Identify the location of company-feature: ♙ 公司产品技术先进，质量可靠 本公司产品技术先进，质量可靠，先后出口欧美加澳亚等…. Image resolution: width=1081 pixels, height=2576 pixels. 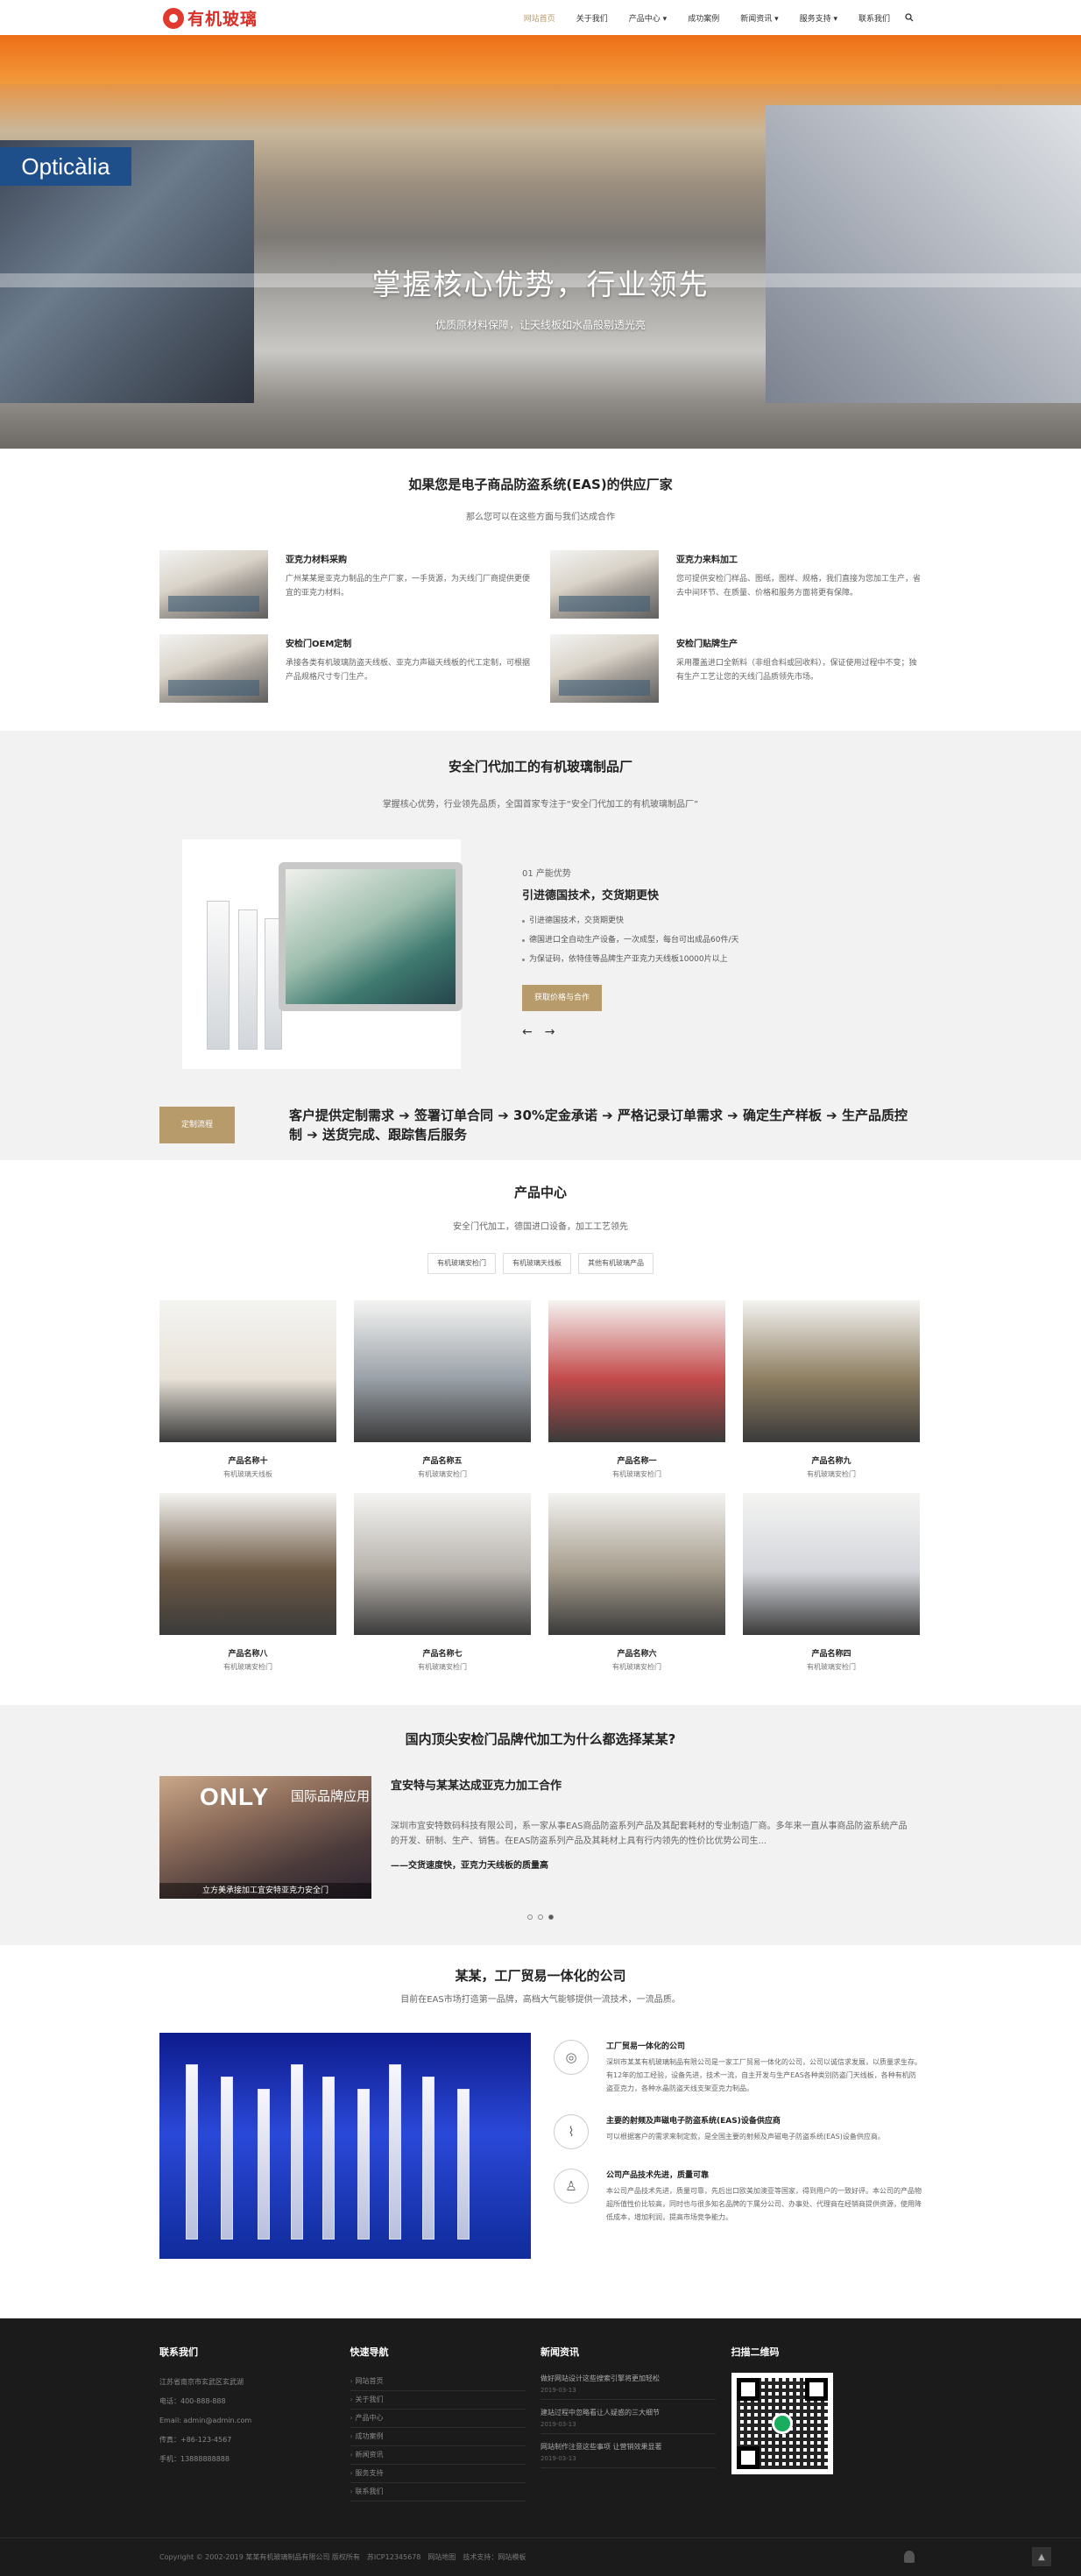
(738, 2196).